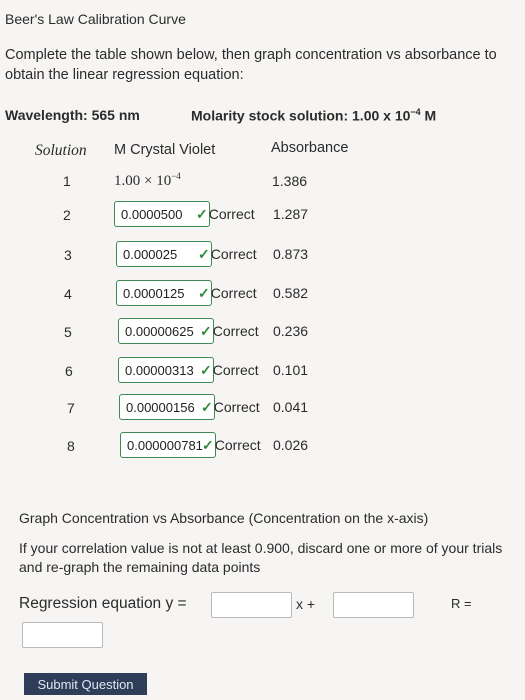 This screenshot has width=525, height=700. What do you see at coordinates (143, 181) in the screenshot?
I see `stock-base: 1.00 × 10` at bounding box center [143, 181].